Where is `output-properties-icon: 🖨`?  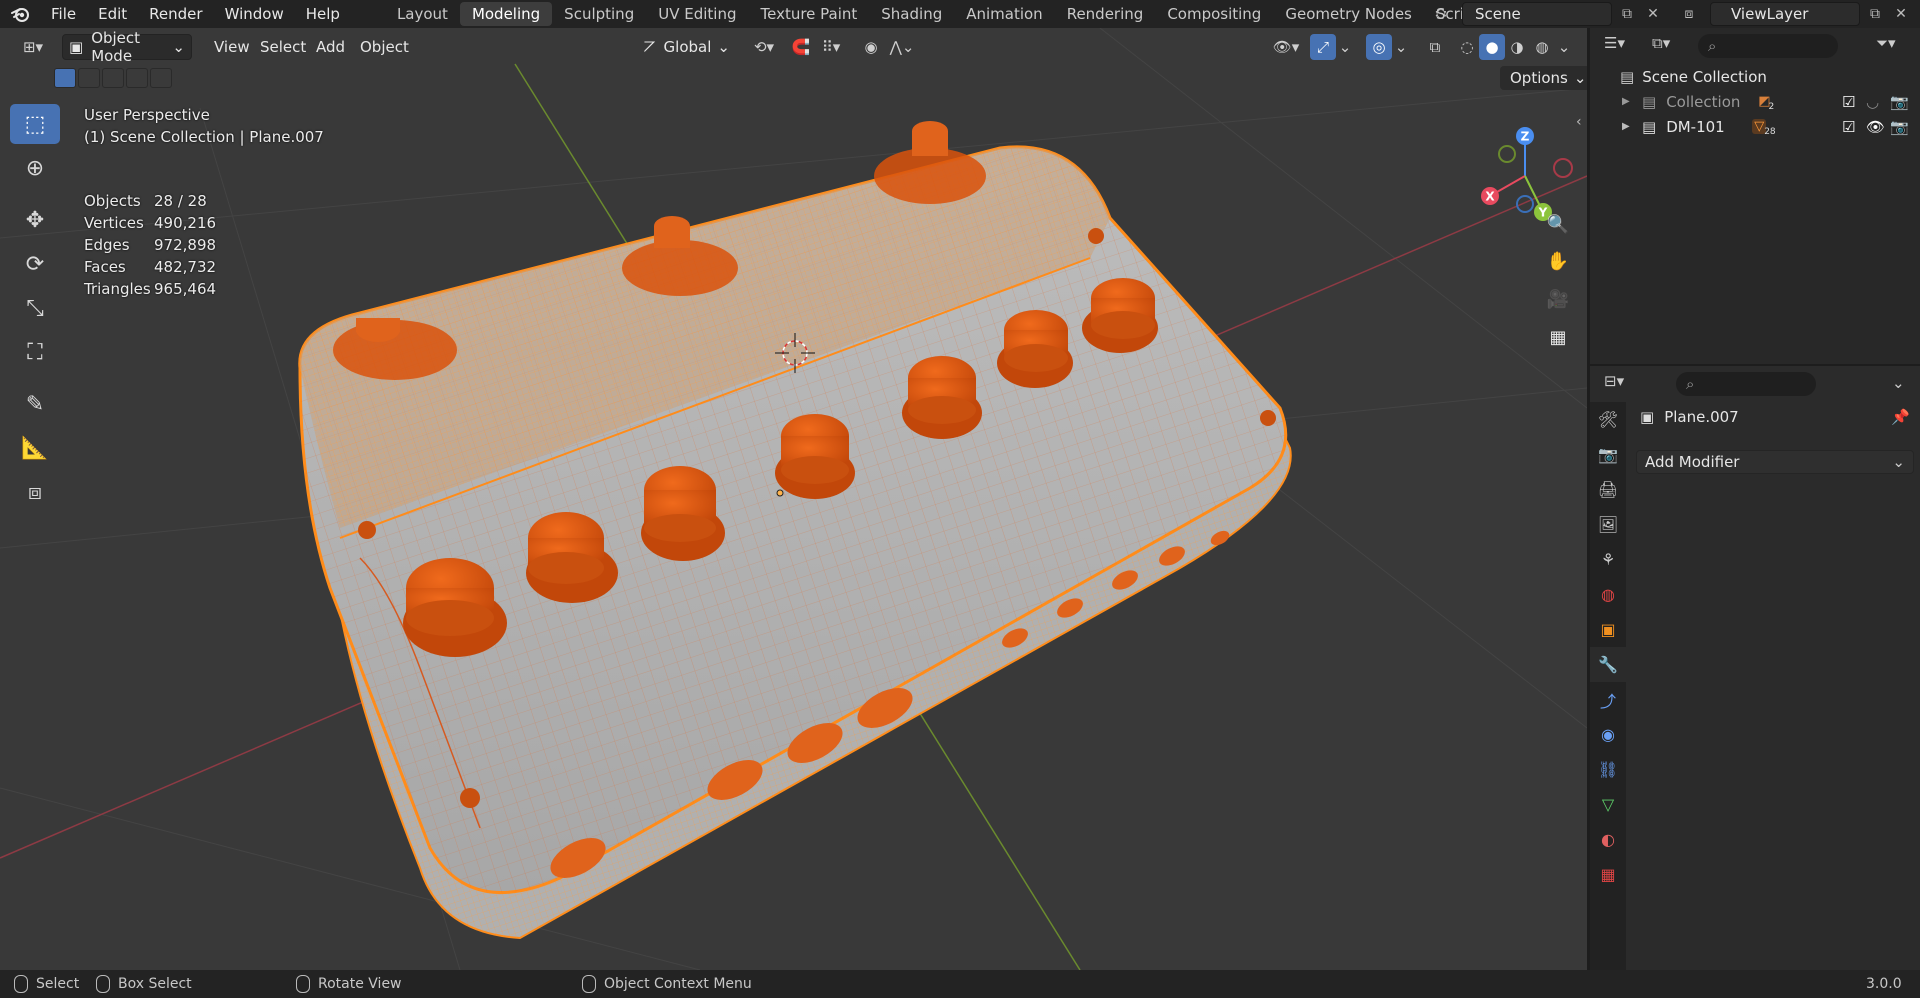
output-properties-icon: 🖨 is located at coordinates (1608, 489).